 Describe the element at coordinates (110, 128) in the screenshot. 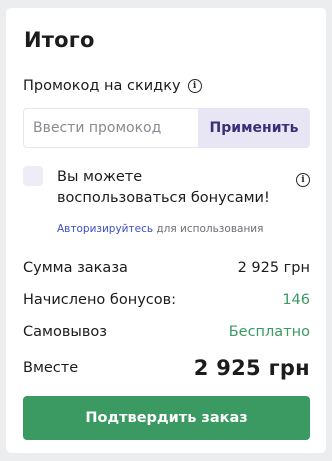

I see `promo-code-input` at that location.